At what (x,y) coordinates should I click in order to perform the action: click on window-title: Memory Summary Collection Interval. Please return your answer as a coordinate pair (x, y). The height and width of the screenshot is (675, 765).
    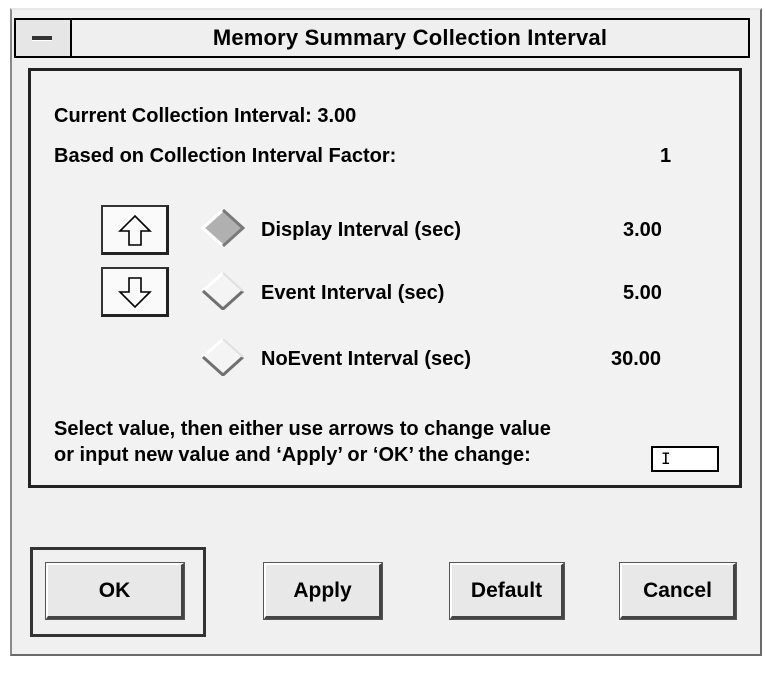
    Looking at the image, I should click on (410, 37).